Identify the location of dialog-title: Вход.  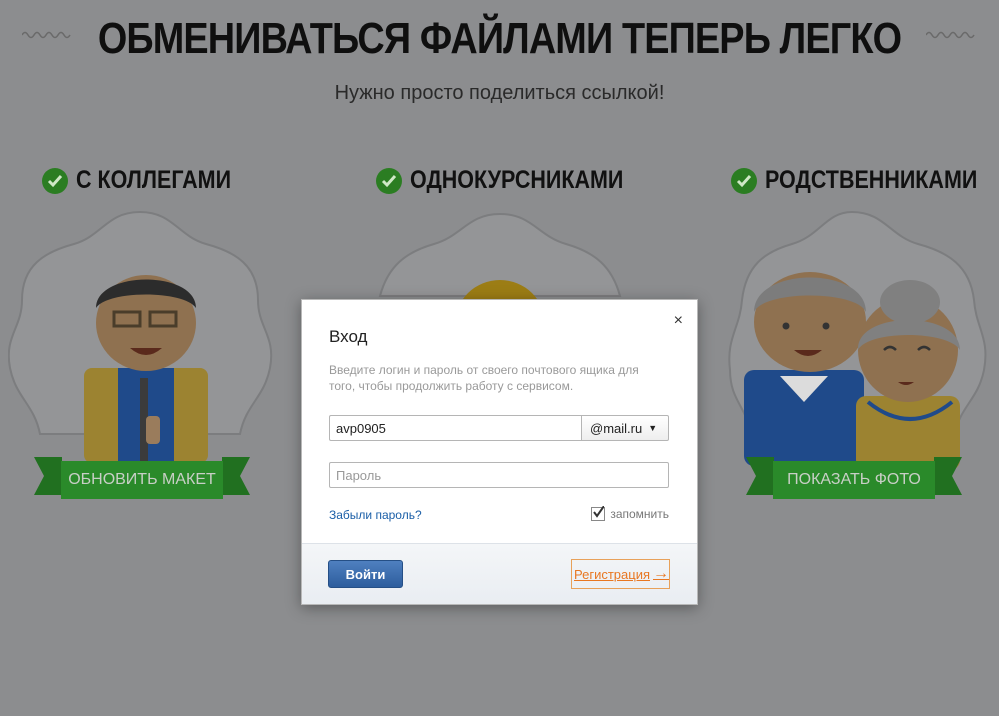
(348, 336).